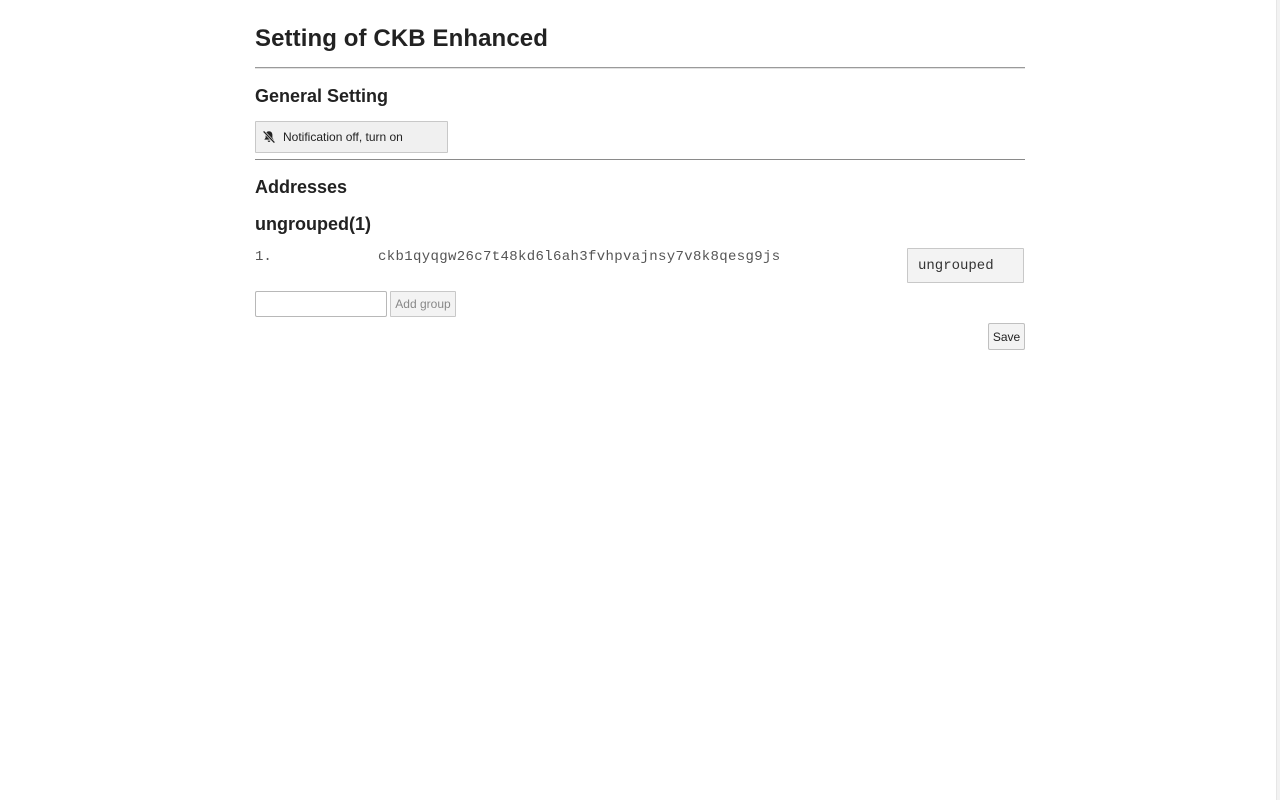 The height and width of the screenshot is (800, 1280). I want to click on page-title: Setting of CKB Enhanced, so click(401, 38).